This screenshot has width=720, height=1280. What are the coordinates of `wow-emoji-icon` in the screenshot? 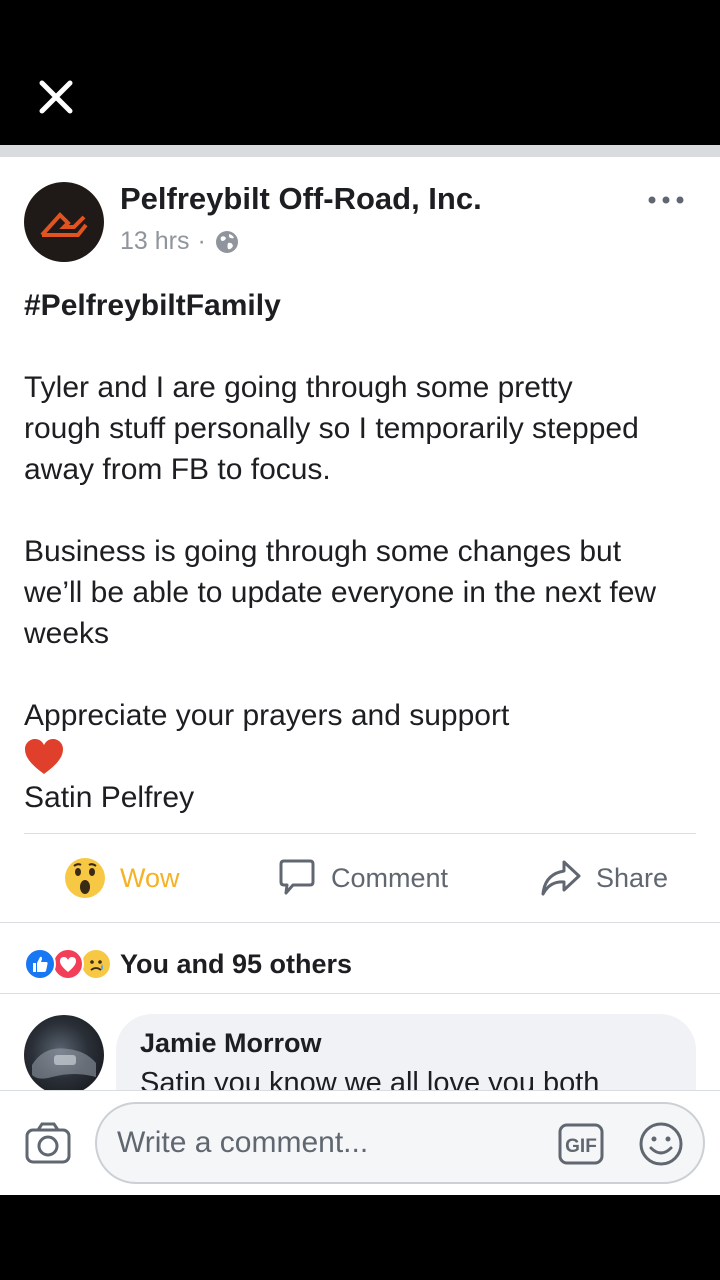 It's located at (85, 878).